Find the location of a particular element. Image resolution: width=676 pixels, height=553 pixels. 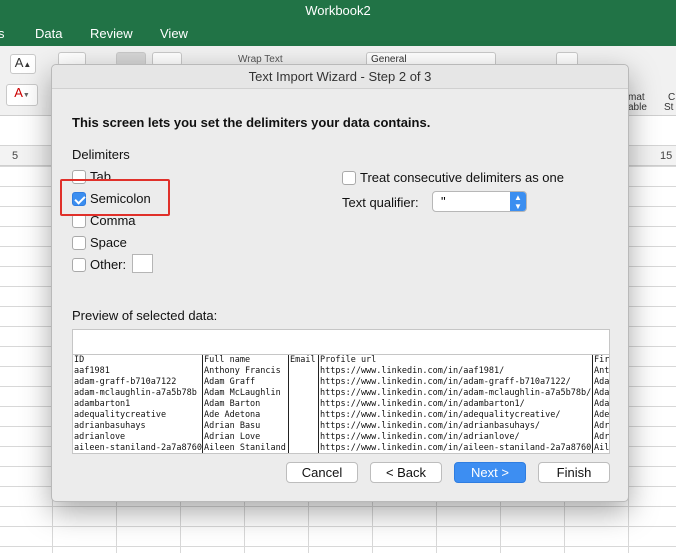

chevron-updown-icon: ▲ ▼ is located at coordinates (518, 201).